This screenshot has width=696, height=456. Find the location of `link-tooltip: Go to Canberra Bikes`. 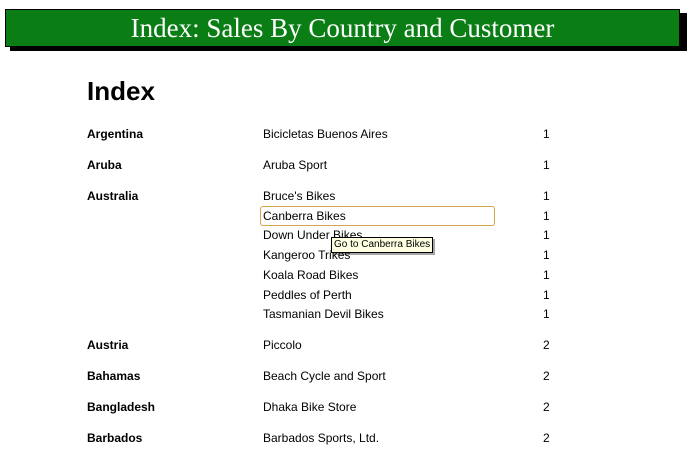

link-tooltip: Go to Canberra Bikes is located at coordinates (382, 245).